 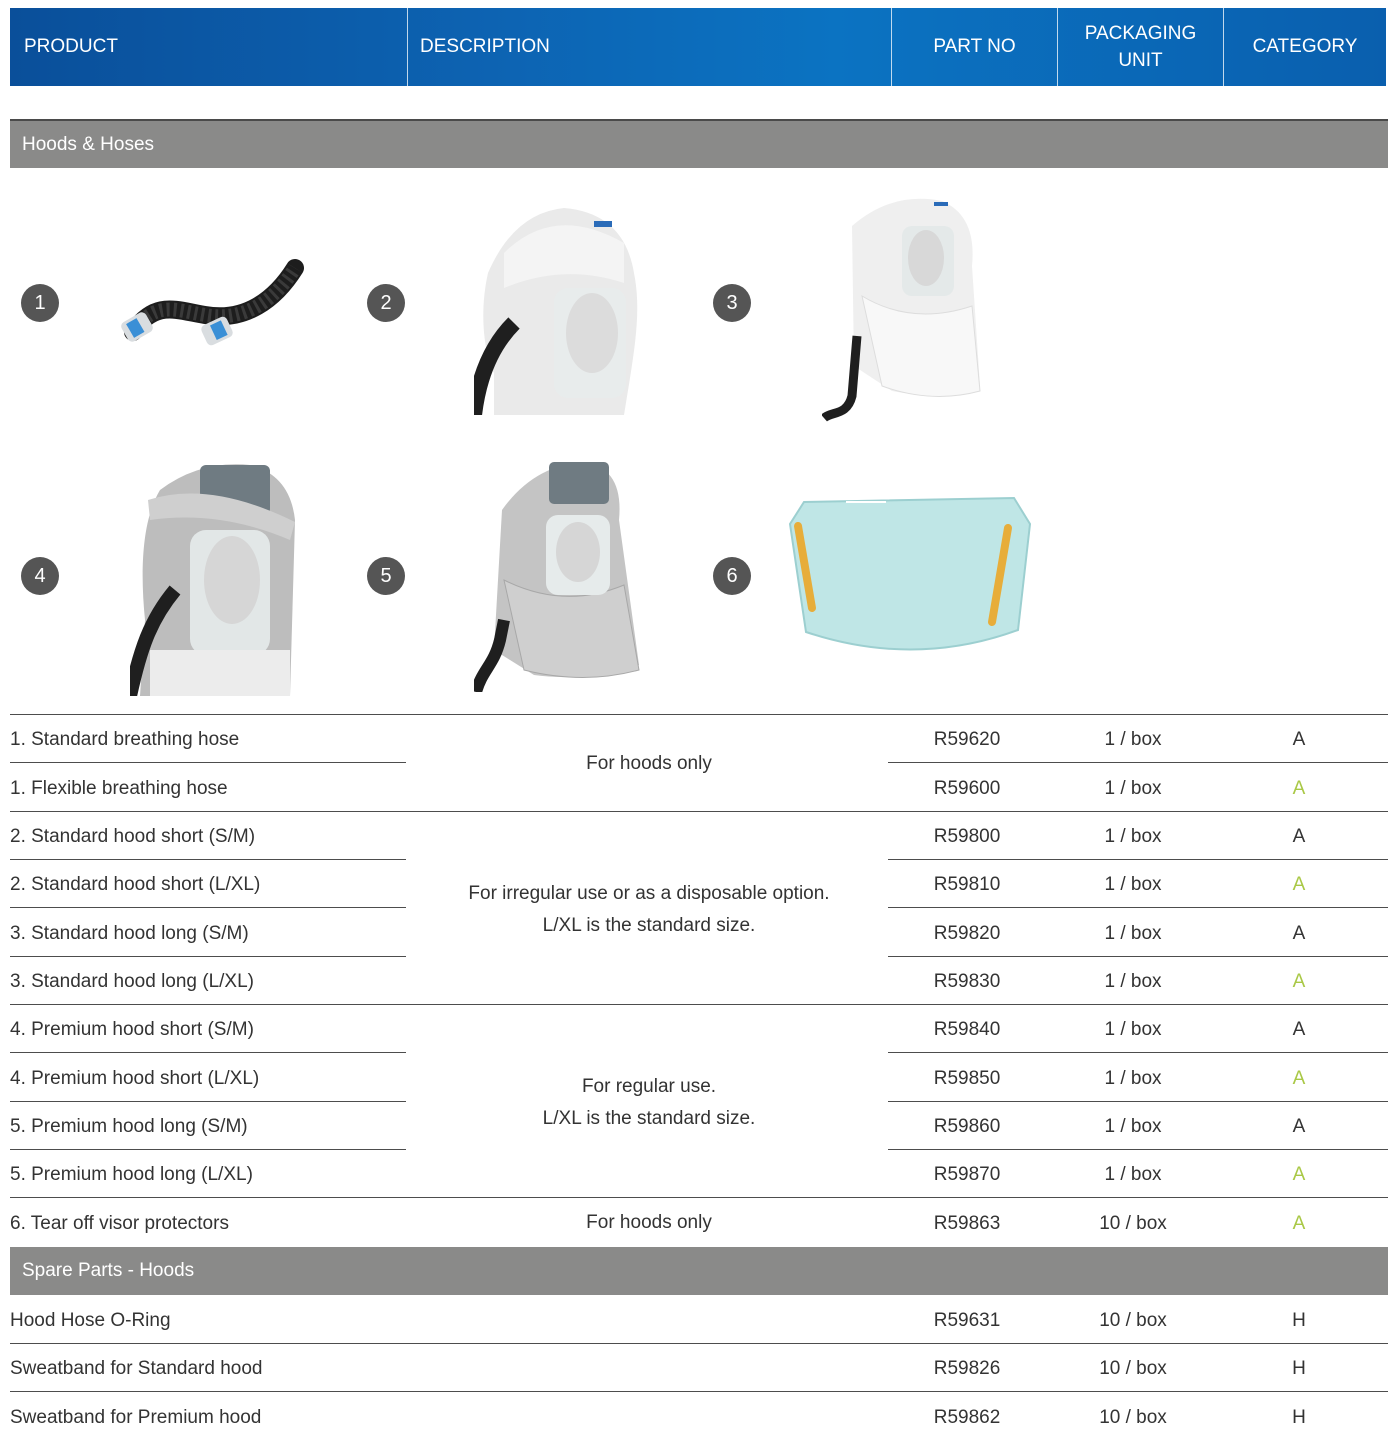 What do you see at coordinates (967, 884) in the screenshot?
I see `part-number: R59810` at bounding box center [967, 884].